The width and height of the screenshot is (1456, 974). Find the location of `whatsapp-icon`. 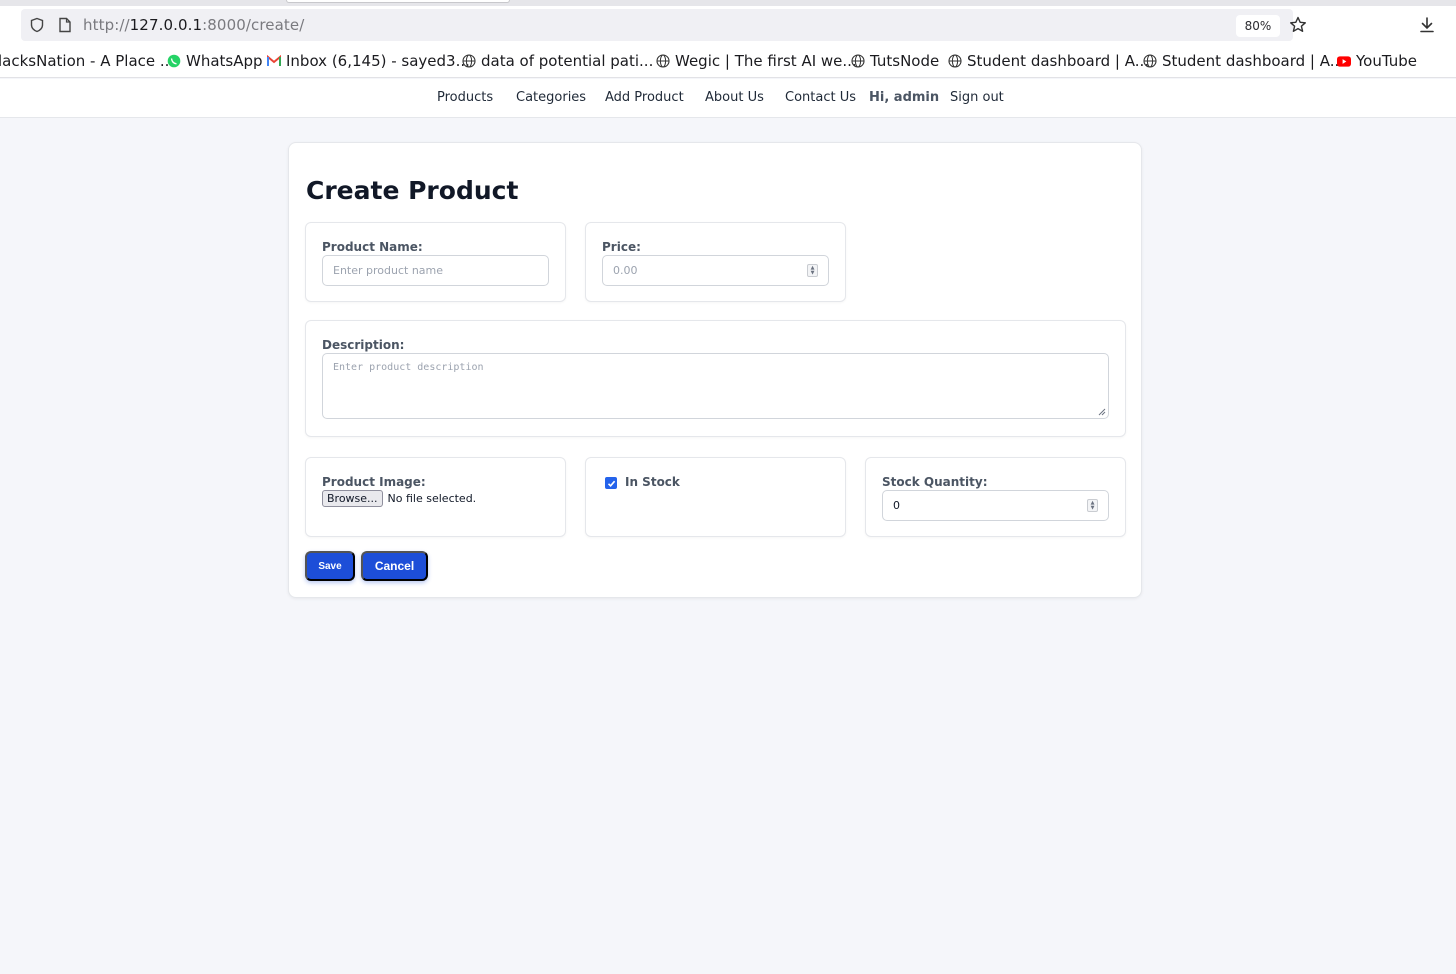

whatsapp-icon is located at coordinates (174, 61).